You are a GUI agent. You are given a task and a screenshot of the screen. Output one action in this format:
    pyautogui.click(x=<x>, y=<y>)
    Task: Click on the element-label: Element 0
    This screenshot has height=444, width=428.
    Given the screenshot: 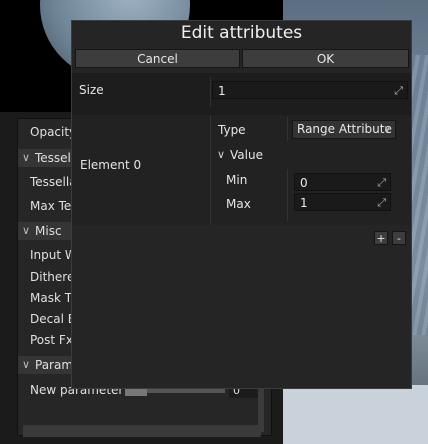 What is the action you would take?
    pyautogui.click(x=111, y=165)
    